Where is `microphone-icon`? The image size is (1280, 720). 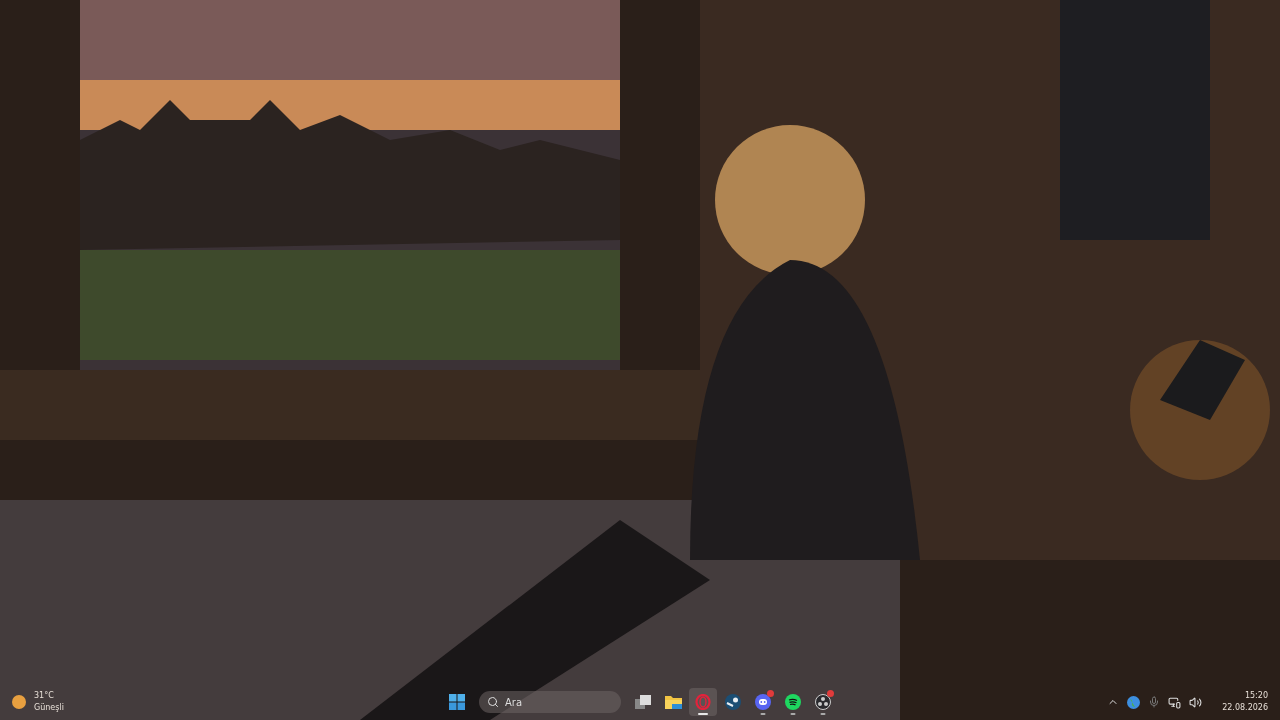
microphone-icon is located at coordinates (1154, 702).